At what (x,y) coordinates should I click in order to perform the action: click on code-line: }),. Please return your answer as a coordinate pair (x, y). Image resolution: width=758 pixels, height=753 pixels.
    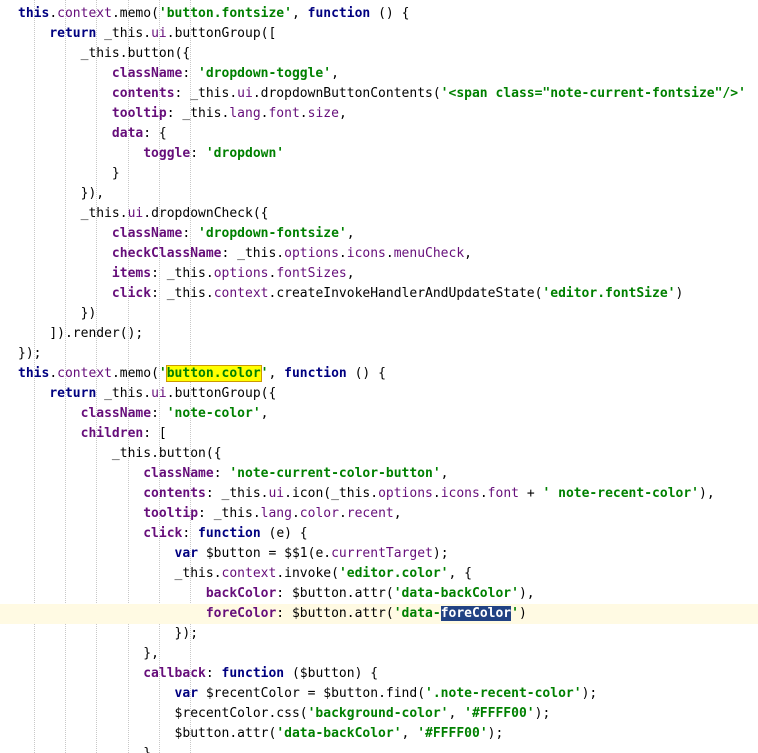
    Looking at the image, I should click on (379, 194).